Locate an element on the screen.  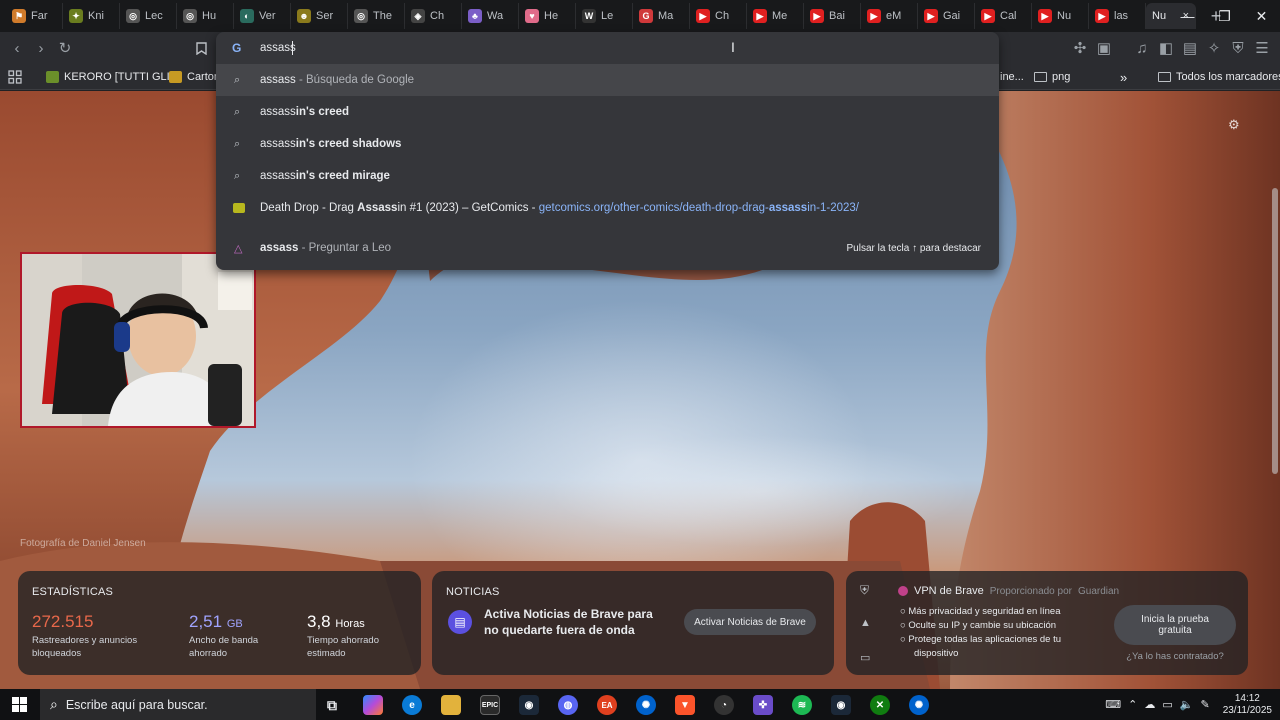
leo-icon: △ is located at coordinates (238, 248).